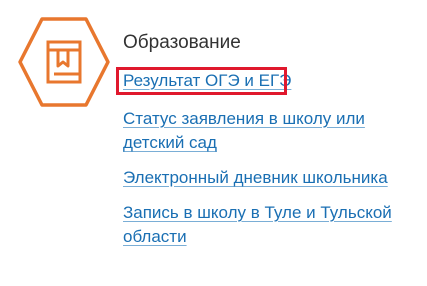 The width and height of the screenshot is (427, 286). I want to click on list-item: Запись в школу в Туле и Тульской области, so click(265, 225).